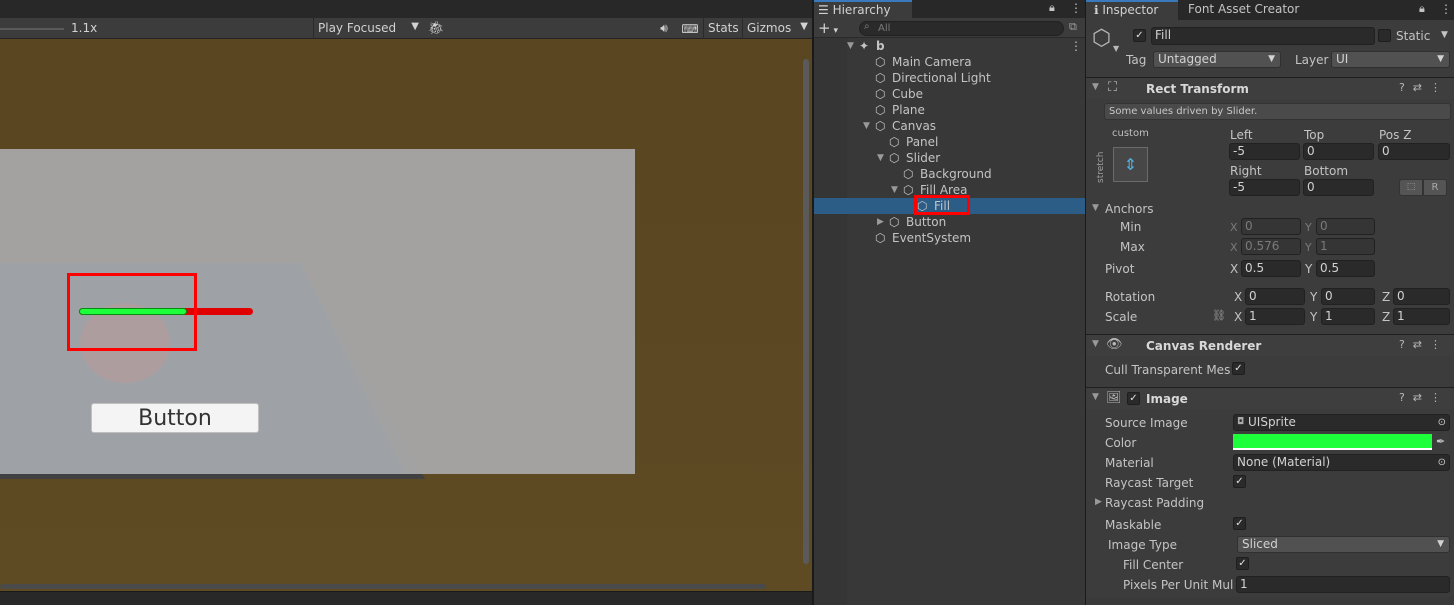 This screenshot has width=1454, height=605. What do you see at coordinates (806, 311) in the screenshot?
I see `vertical-scrollbar` at bounding box center [806, 311].